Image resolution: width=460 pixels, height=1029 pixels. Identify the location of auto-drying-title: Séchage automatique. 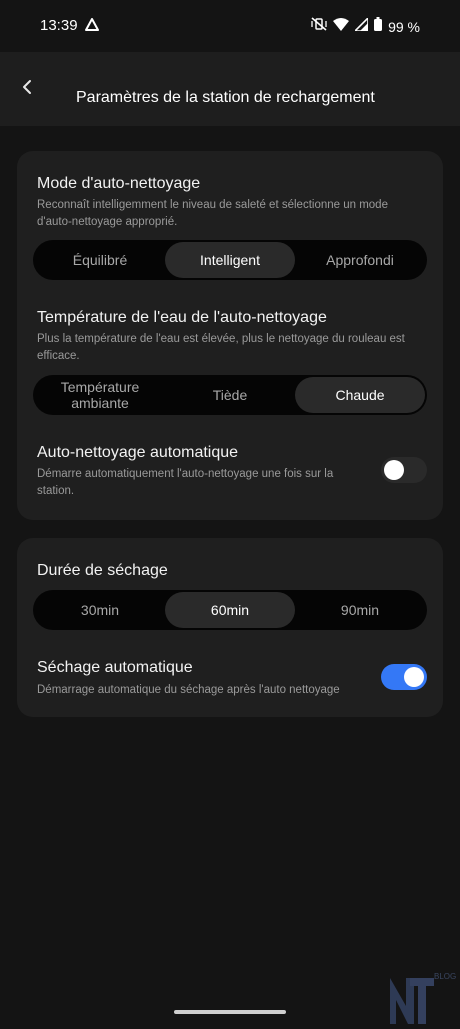
(115, 667).